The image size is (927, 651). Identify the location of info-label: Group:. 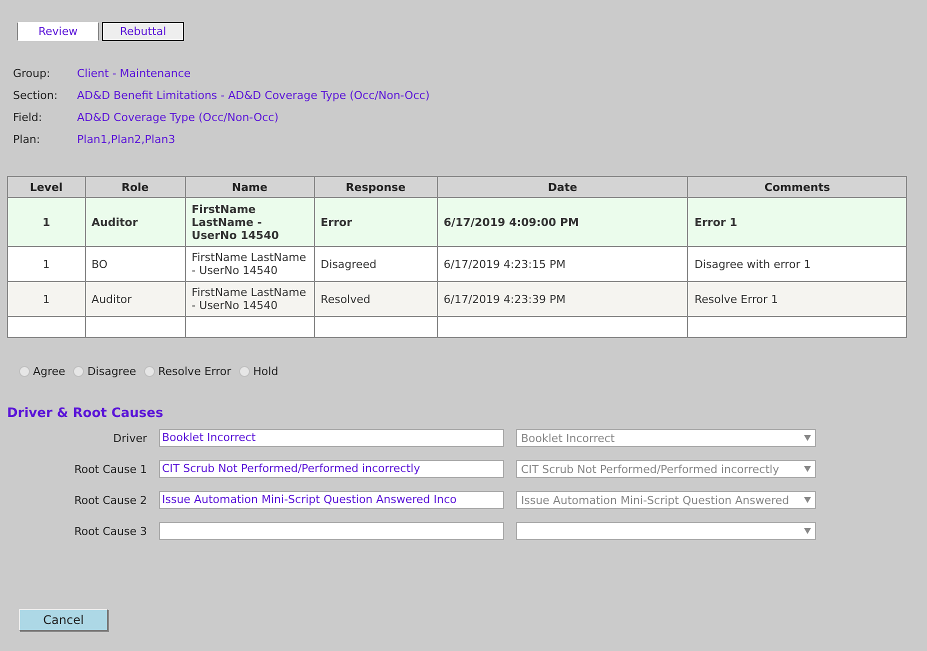
(32, 74).